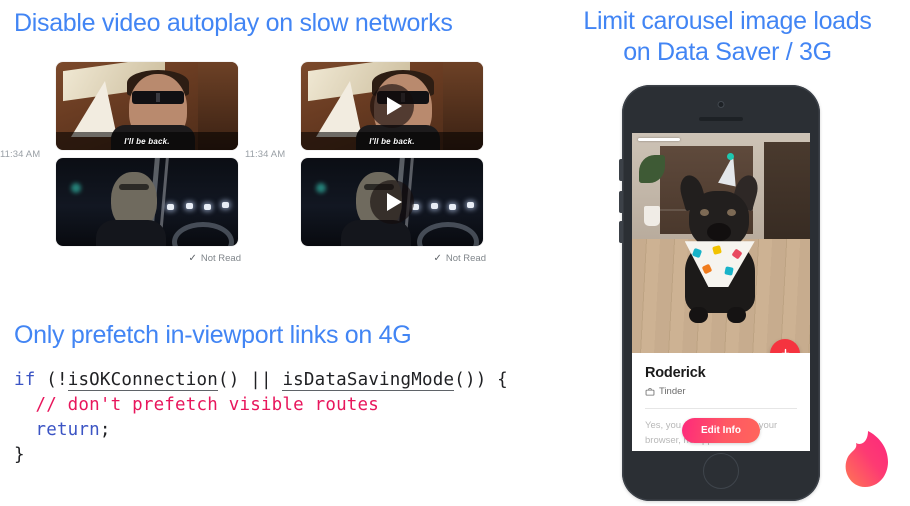 Image resolution: width=910 pixels, height=506 pixels. I want to click on code-brace-open: ()) {, so click(481, 380).